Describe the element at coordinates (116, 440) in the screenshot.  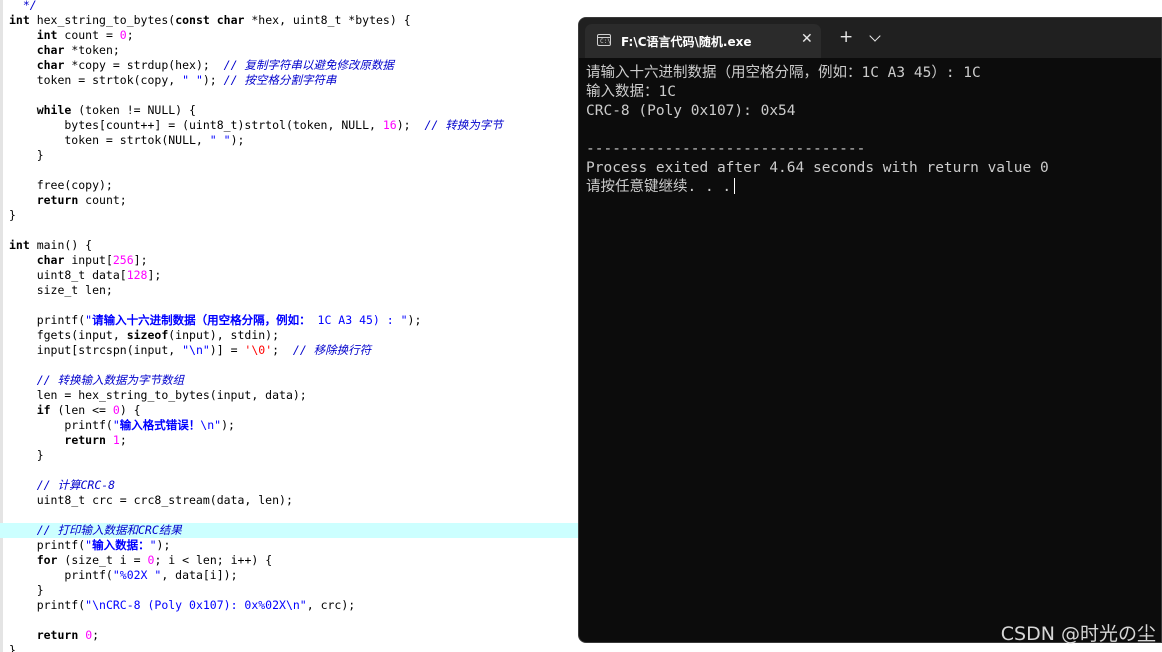
I see `code-token: 1` at that location.